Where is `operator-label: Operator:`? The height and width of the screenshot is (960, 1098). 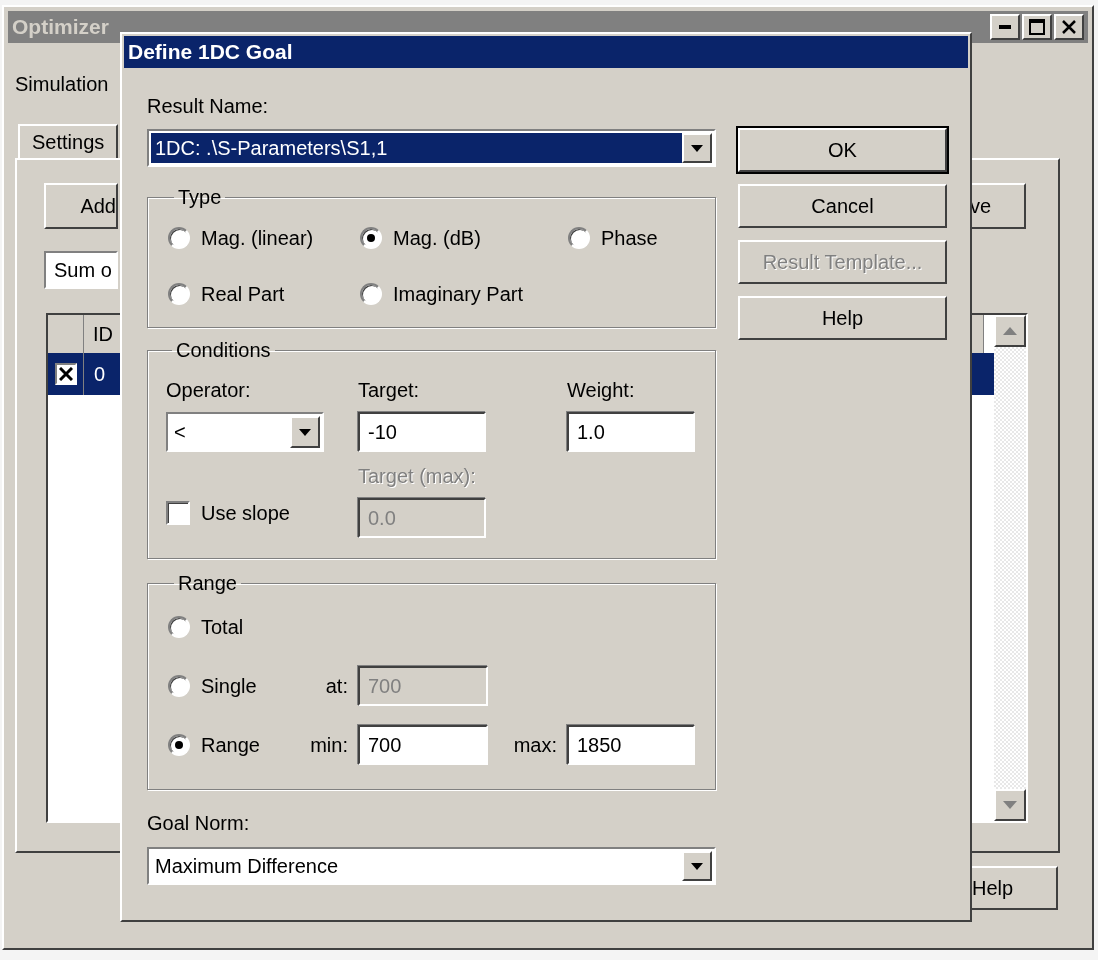
operator-label: Operator: is located at coordinates (209, 390).